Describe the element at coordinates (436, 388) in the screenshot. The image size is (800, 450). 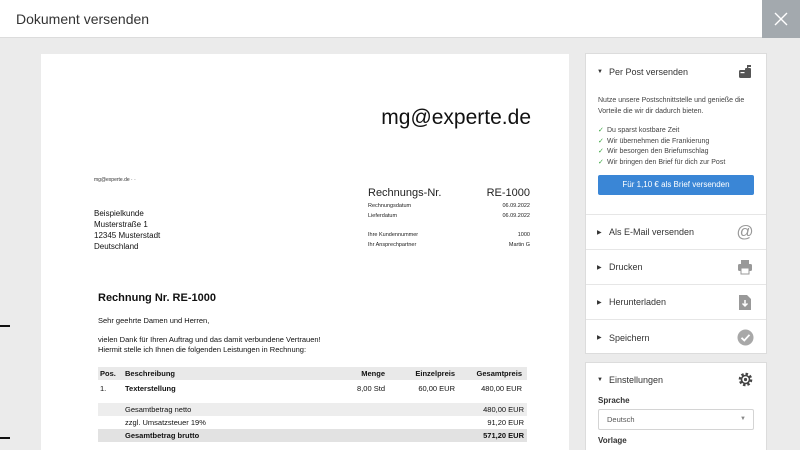
I see `table-cell: 60,00 EUR` at that location.